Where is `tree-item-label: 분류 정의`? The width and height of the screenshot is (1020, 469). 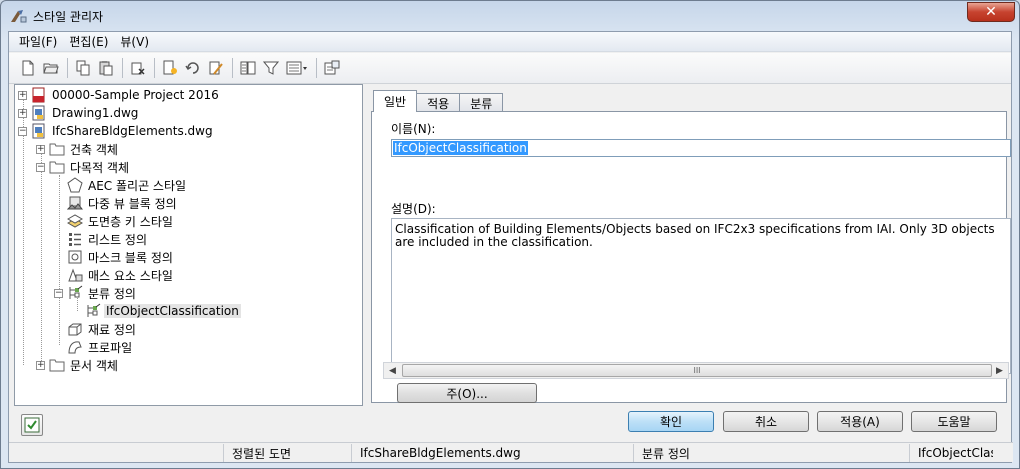
tree-item-label: 분류 정의 is located at coordinates (112, 293).